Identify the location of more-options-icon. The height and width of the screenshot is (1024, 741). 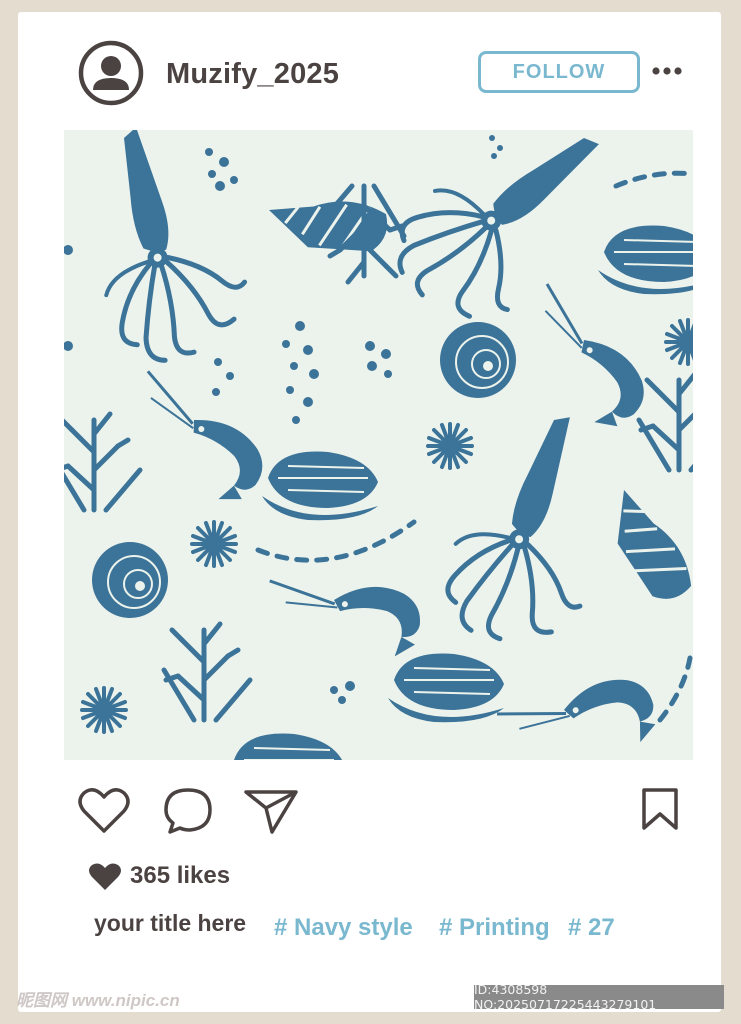
(667, 71).